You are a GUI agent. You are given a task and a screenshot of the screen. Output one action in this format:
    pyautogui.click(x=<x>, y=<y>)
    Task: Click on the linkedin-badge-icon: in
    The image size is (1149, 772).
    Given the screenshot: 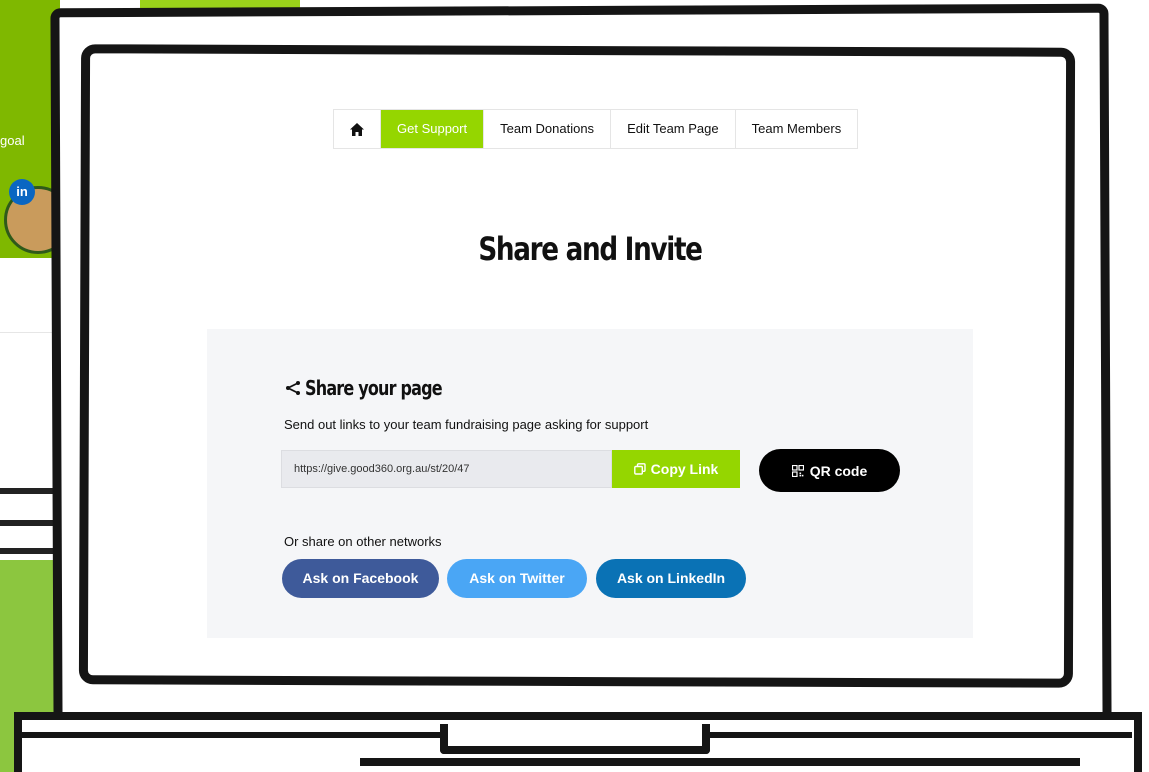 What is the action you would take?
    pyautogui.click(x=22, y=192)
    